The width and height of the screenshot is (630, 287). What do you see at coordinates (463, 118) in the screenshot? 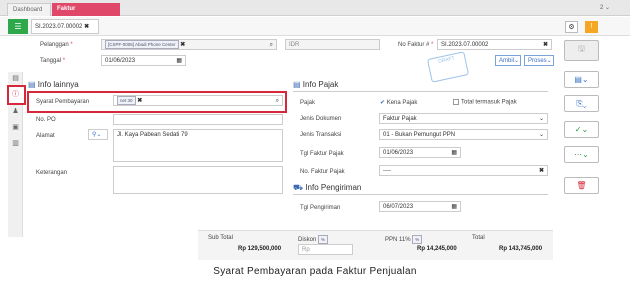
I see `jenis-dokumen-select: Faktur Pajak ⌄` at bounding box center [463, 118].